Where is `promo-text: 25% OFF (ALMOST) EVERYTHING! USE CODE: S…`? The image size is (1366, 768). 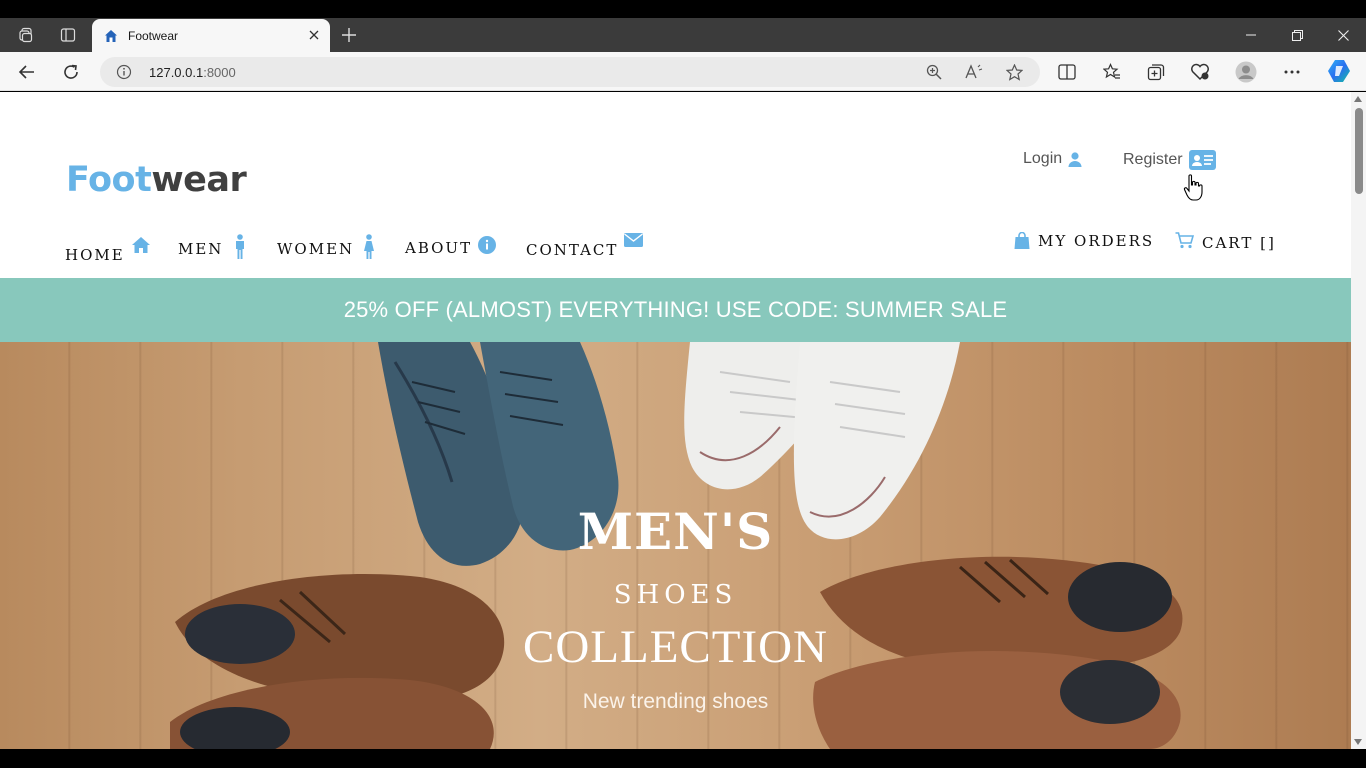
promo-text: 25% OFF (ALMOST) EVERYTHING! USE CODE: S… is located at coordinates (675, 309).